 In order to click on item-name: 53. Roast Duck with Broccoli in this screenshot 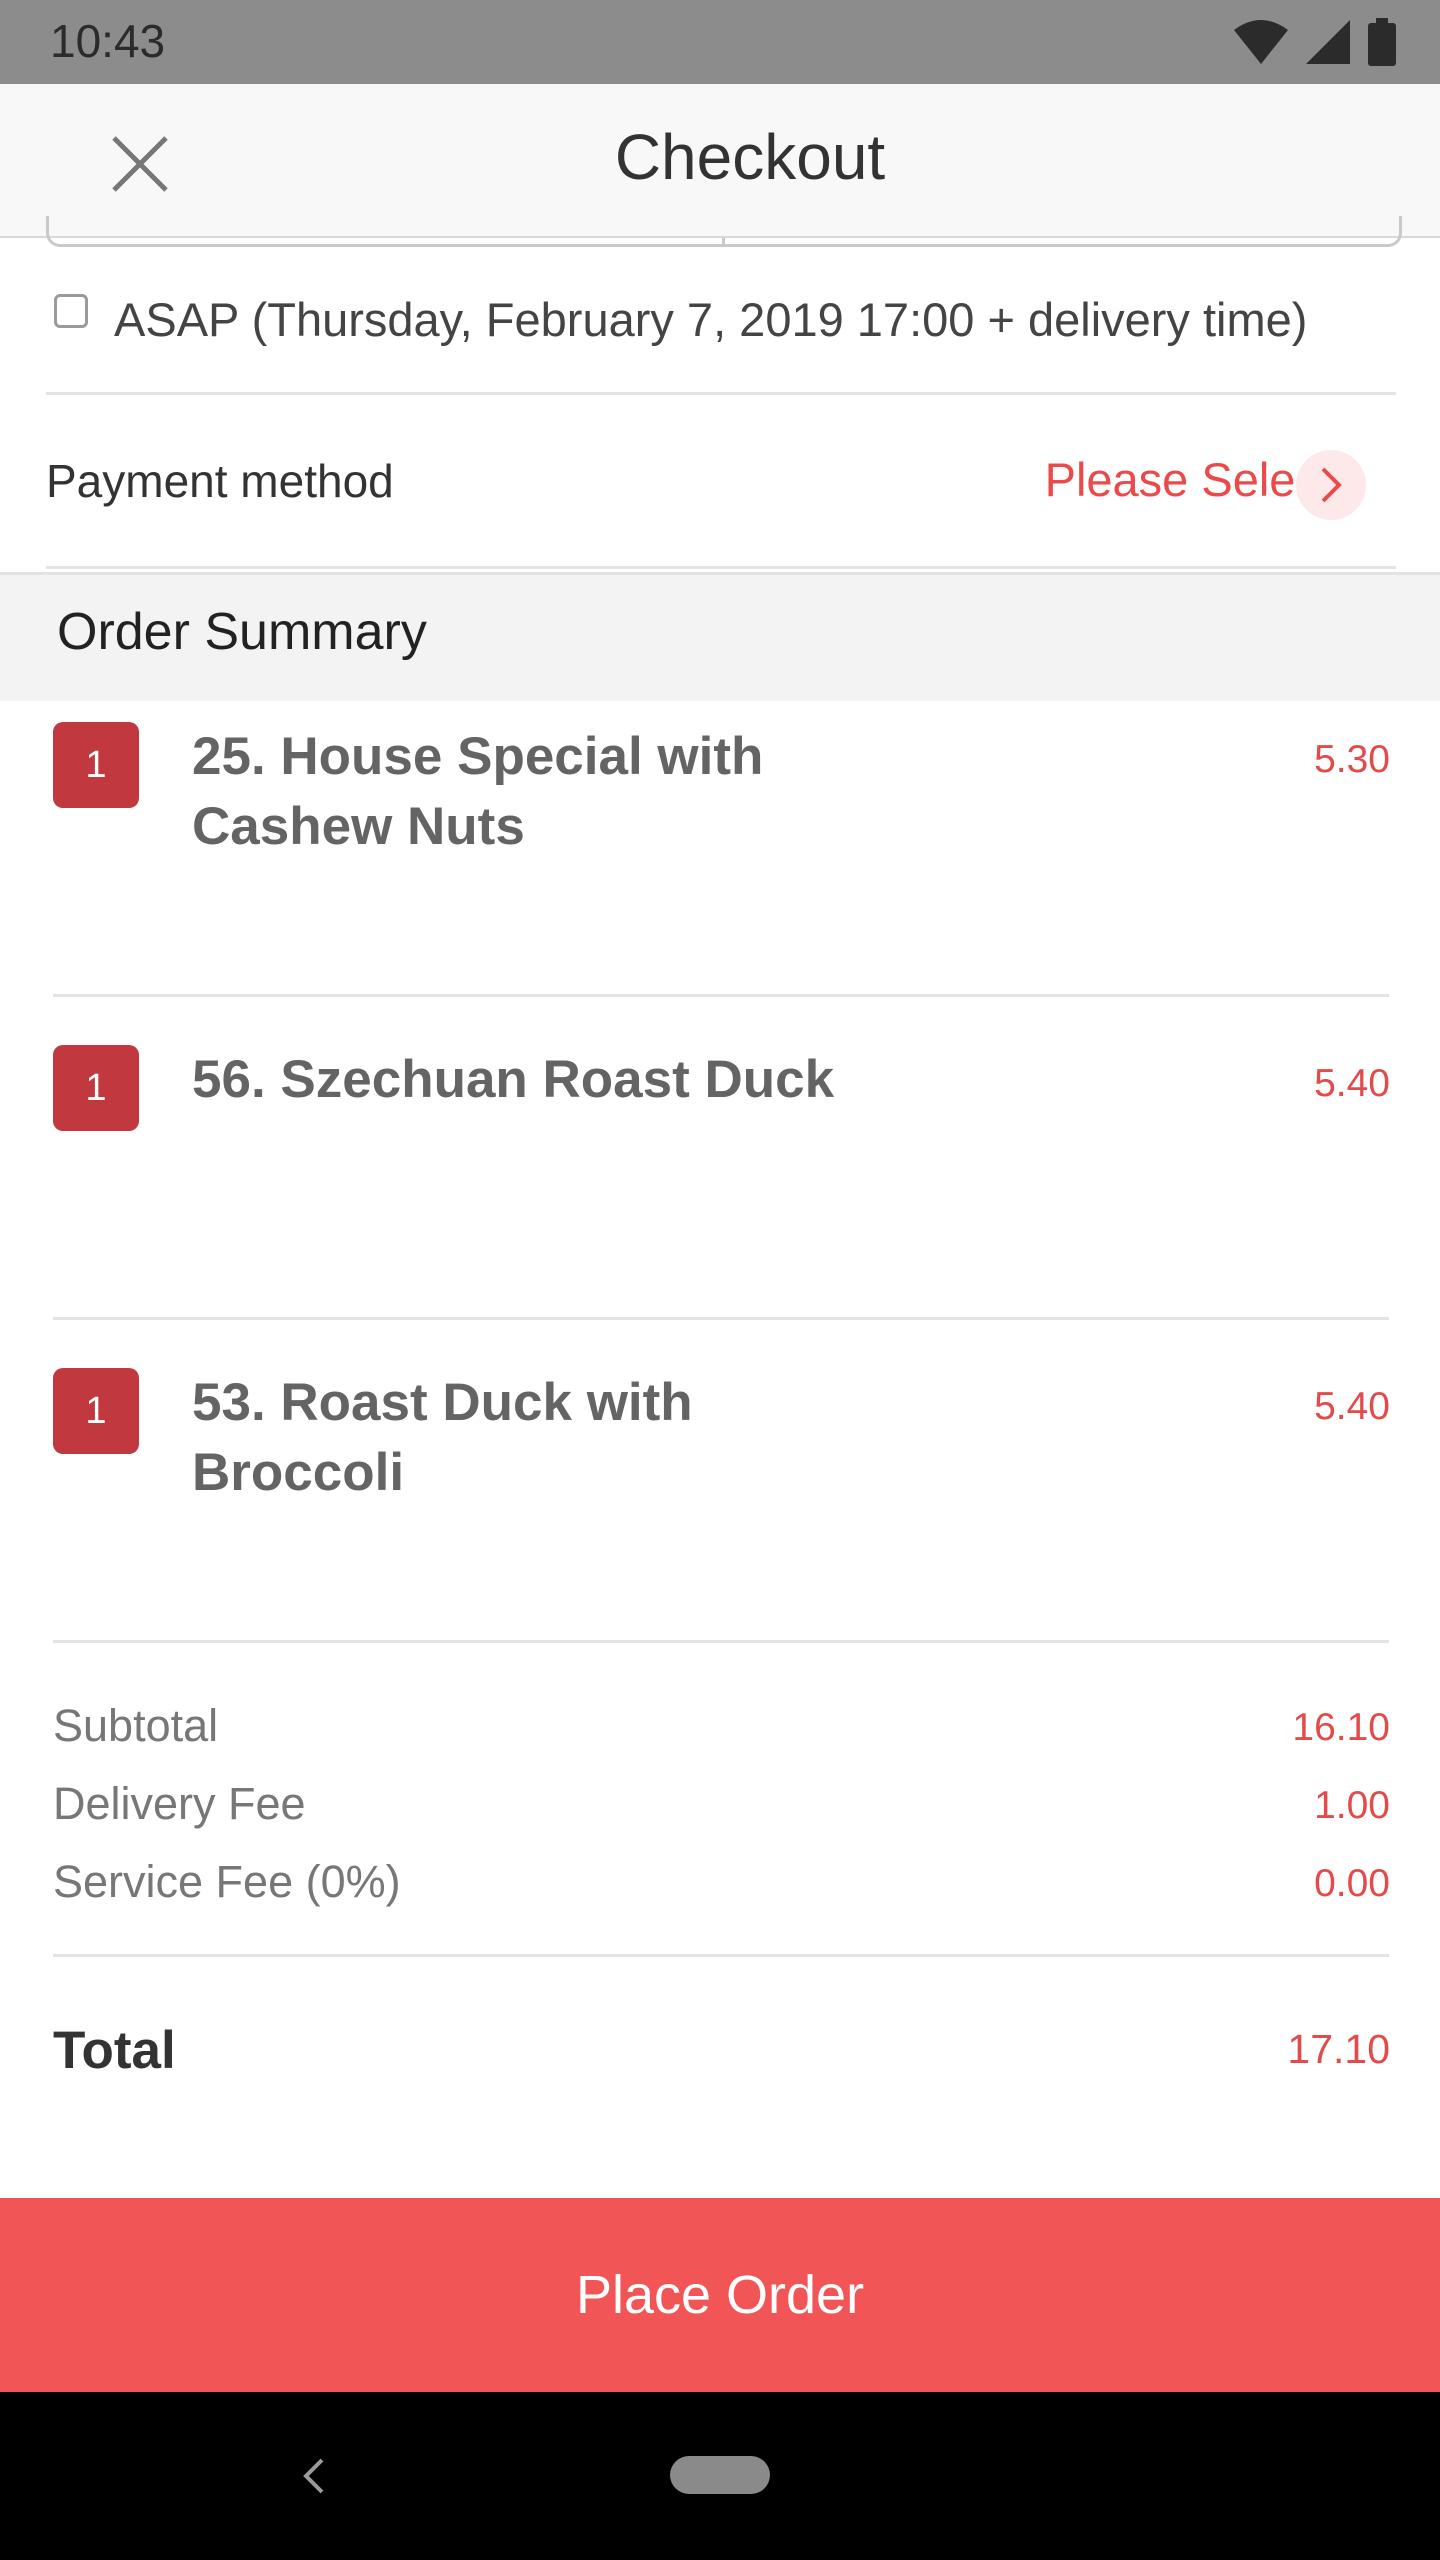, I will do `click(442, 1437)`.